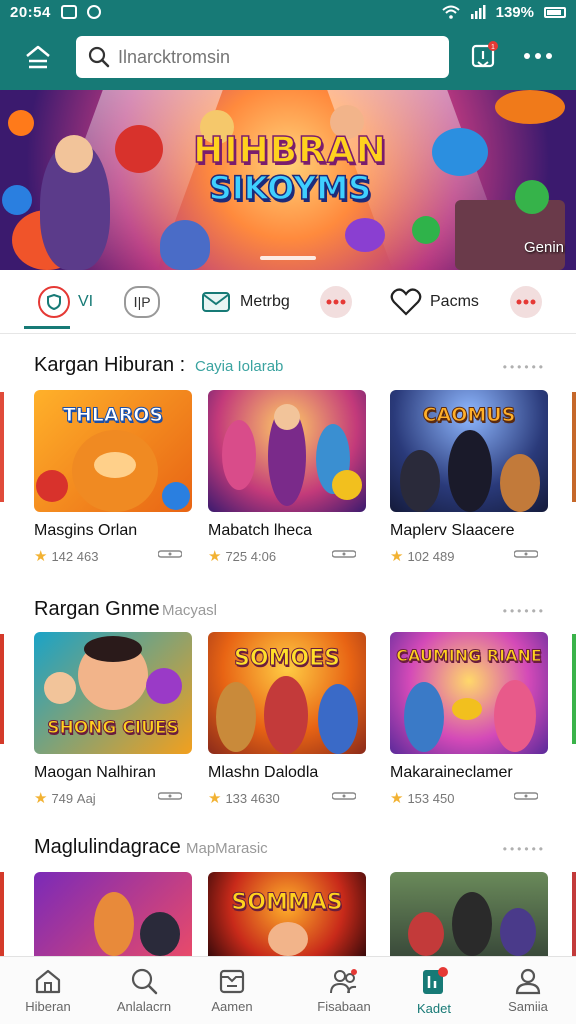 The width and height of the screenshot is (576, 1024). I want to click on section-title: Maglulindagrace, so click(107, 847).